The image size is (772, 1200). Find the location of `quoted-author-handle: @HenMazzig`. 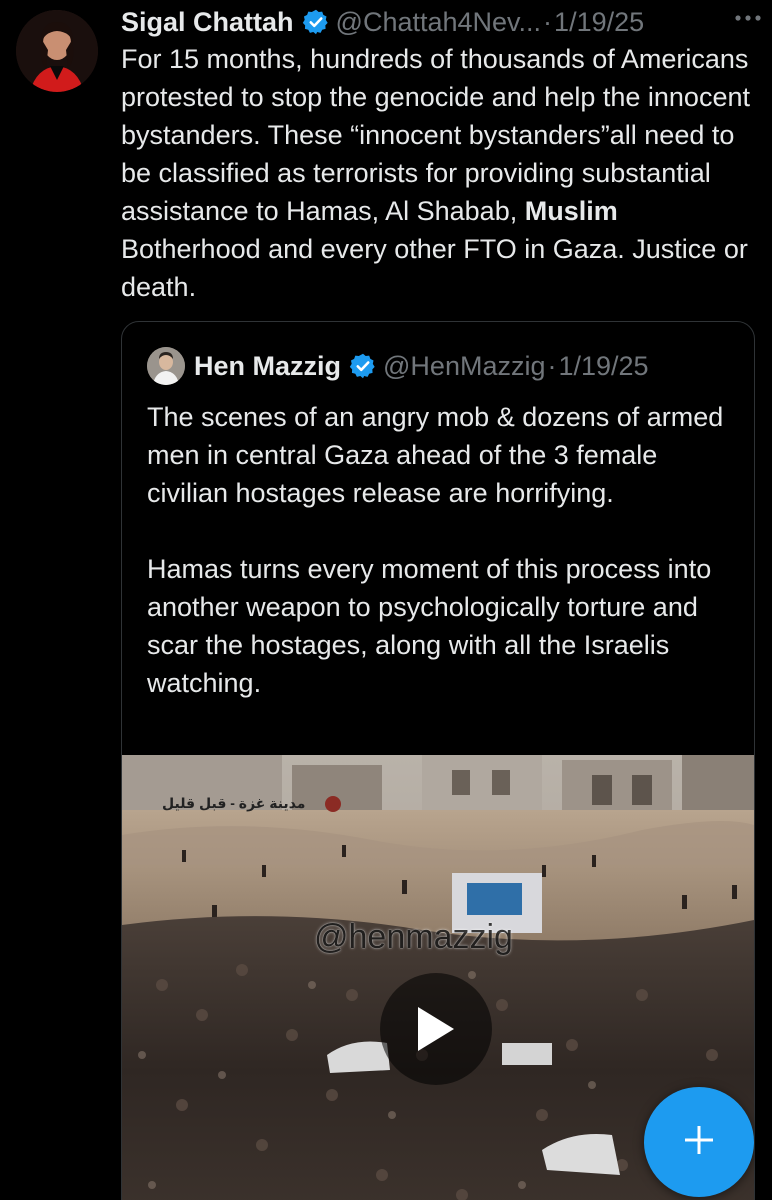

quoted-author-handle: @HenMazzig is located at coordinates (464, 365).